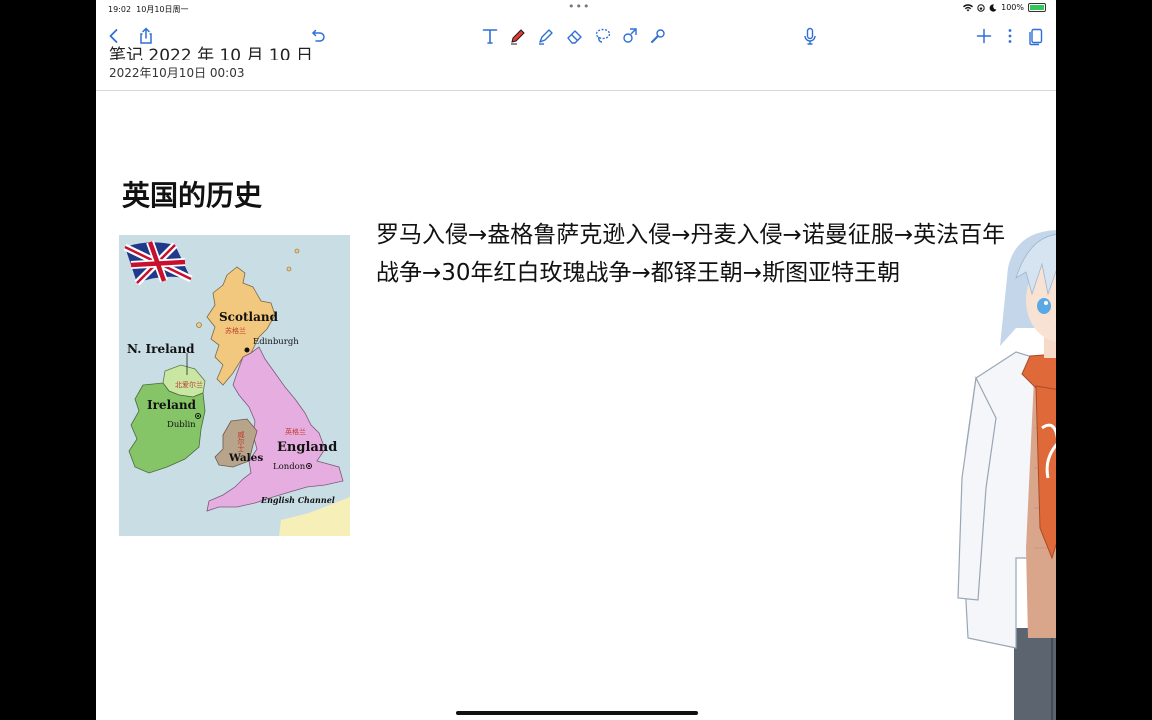 The image size is (1152, 720). I want to click on status-time: 19:02 10月10日周一, so click(148, 9).